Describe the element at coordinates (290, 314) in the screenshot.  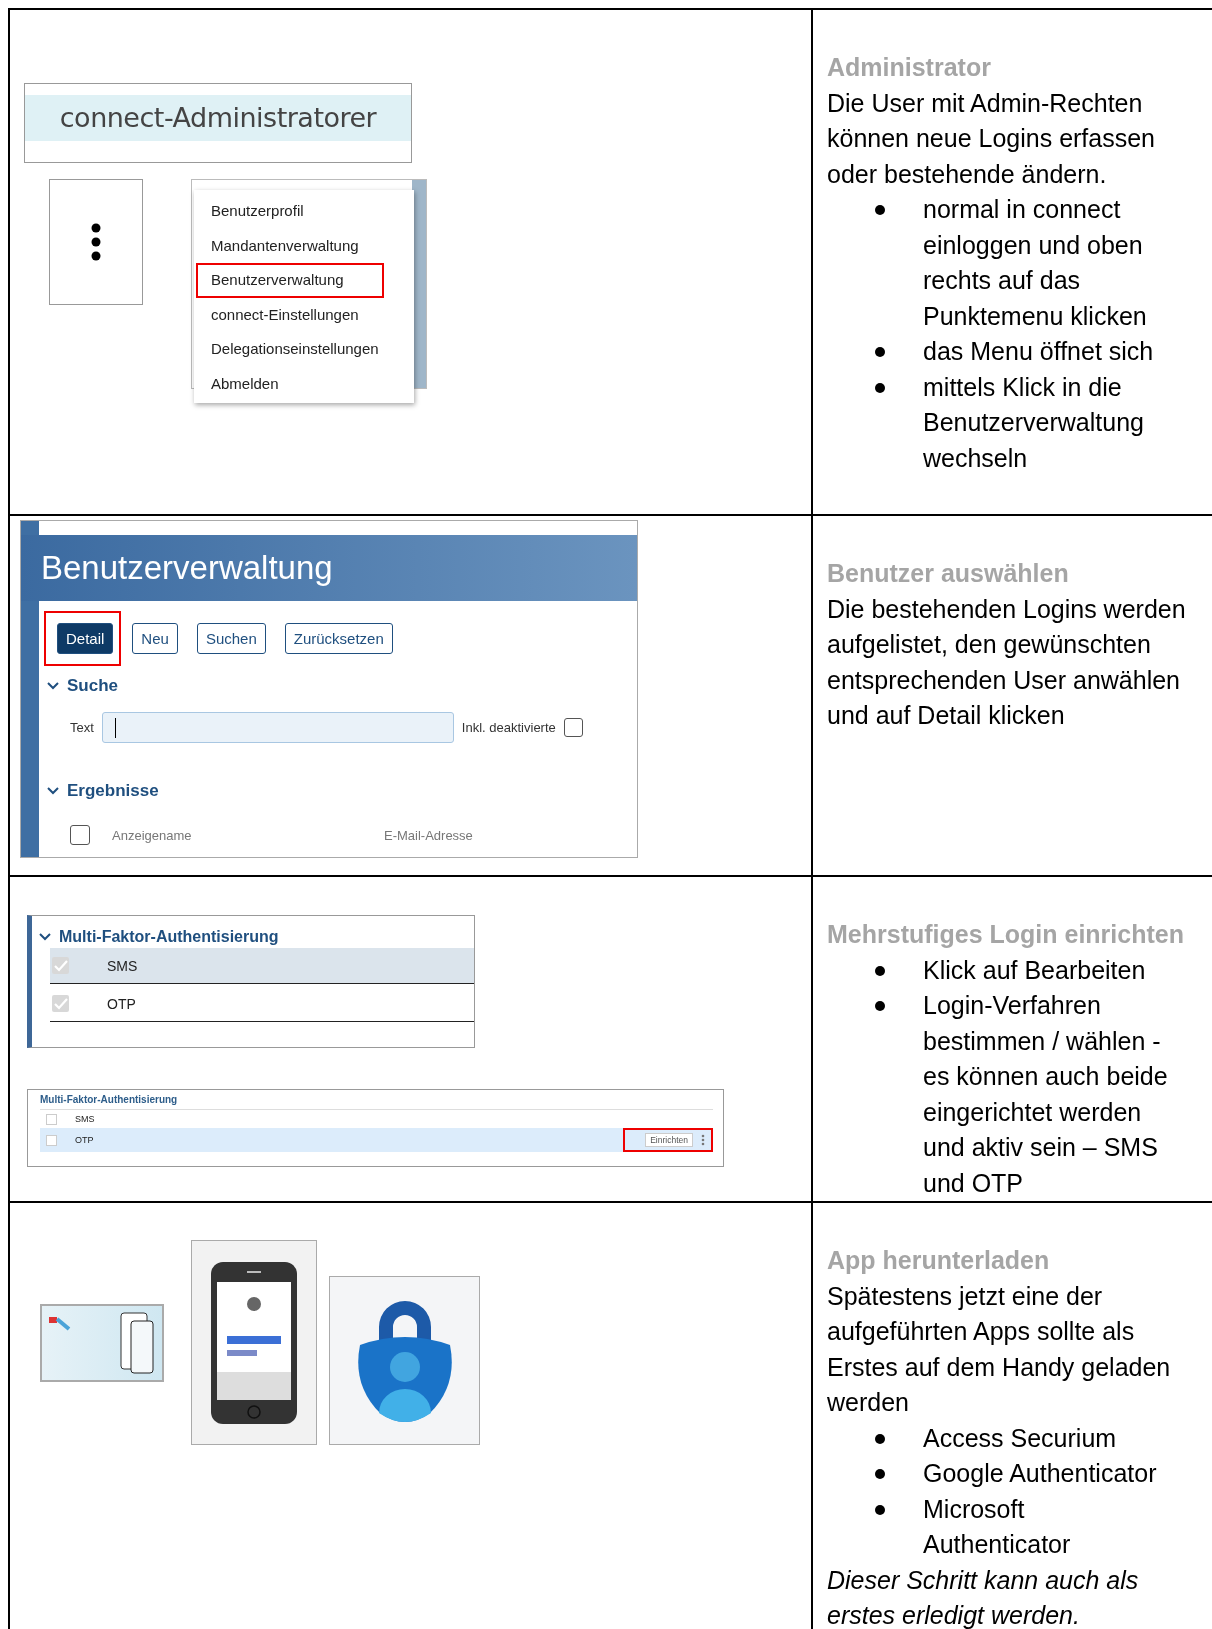
I see `menu-item: connect-Einstellungen` at that location.